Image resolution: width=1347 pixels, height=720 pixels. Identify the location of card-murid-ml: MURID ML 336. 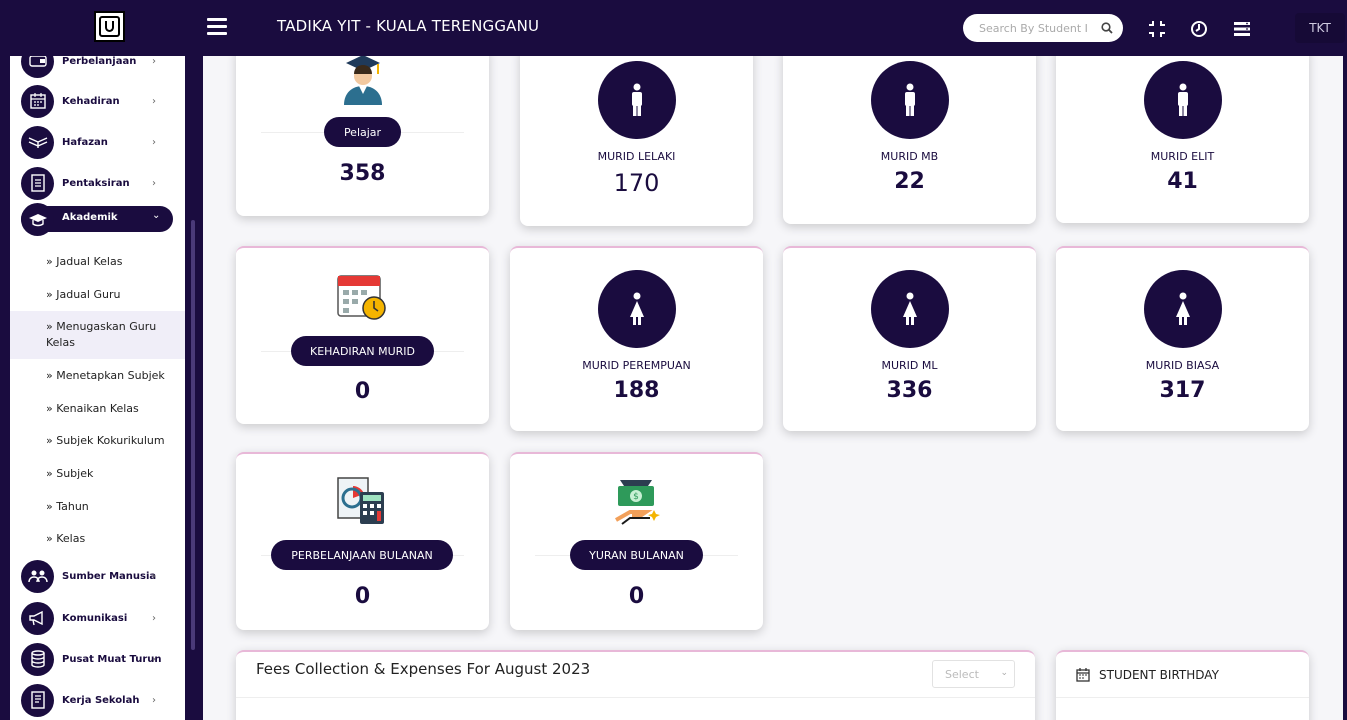
(909, 338).